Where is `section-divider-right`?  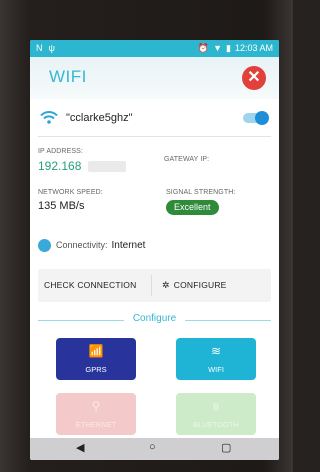 section-divider-right is located at coordinates (228, 320).